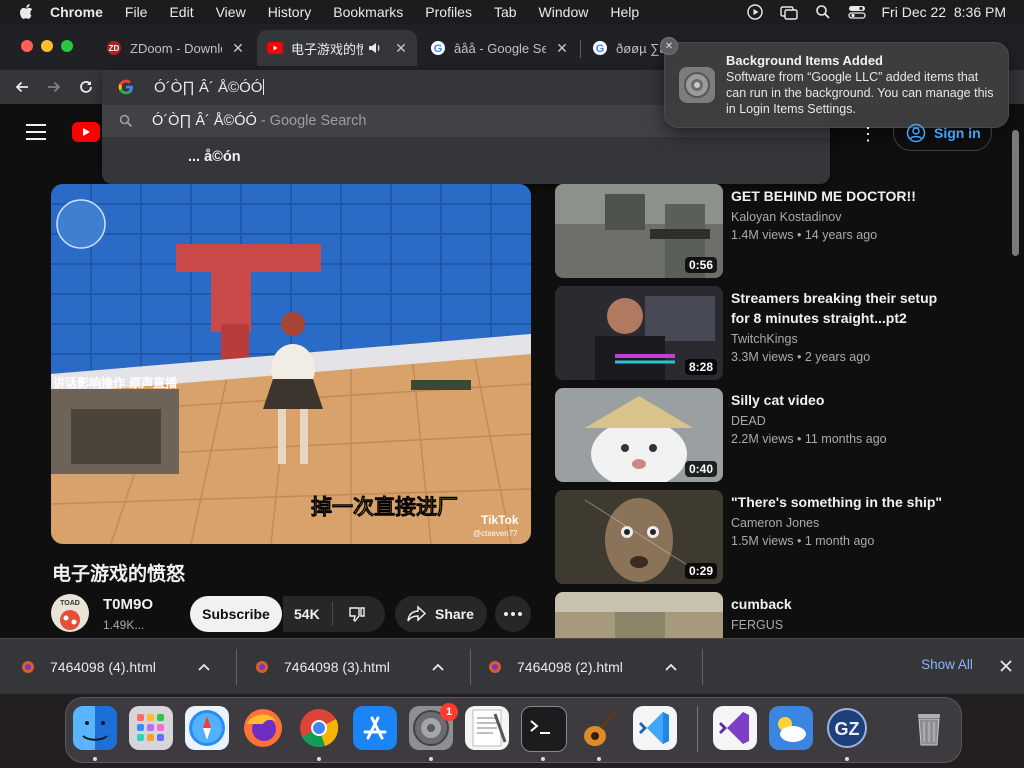  I want to click on gzdoom-icon: GZ, so click(847, 728).